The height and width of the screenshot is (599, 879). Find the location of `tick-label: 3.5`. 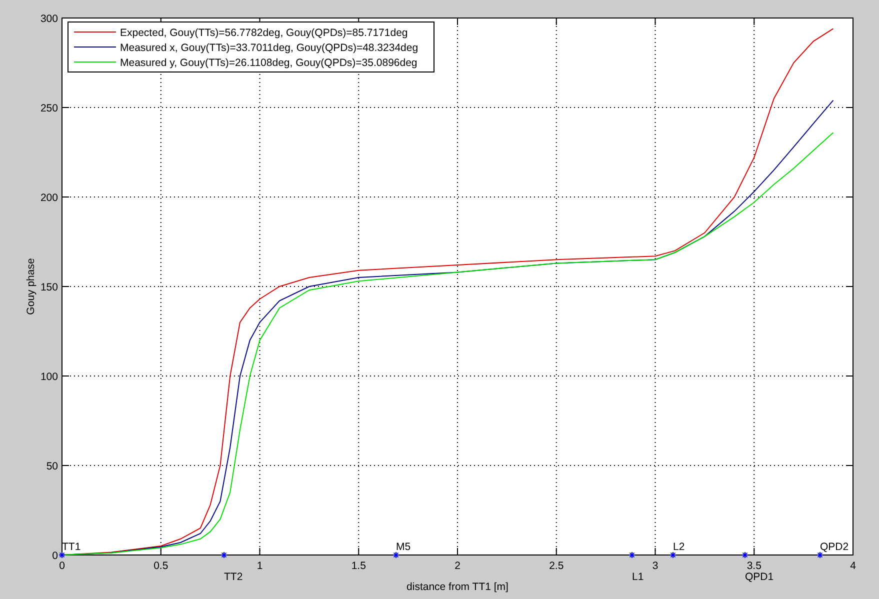

tick-label: 3.5 is located at coordinates (754, 566).